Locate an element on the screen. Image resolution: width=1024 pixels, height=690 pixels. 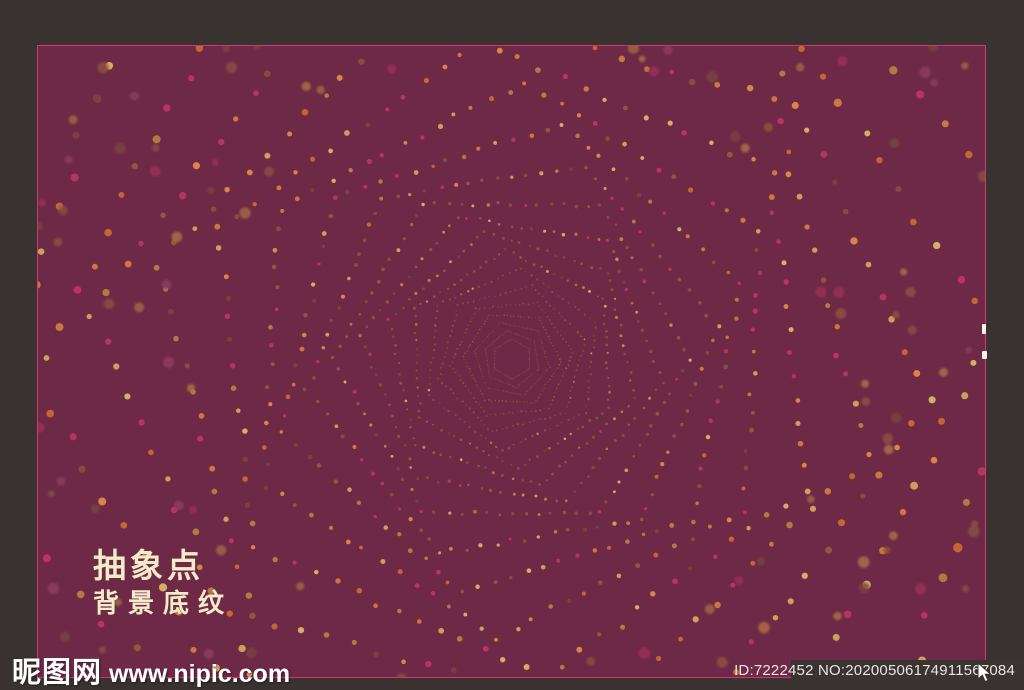
artwork-title: 抽象点 is located at coordinates (148, 565).